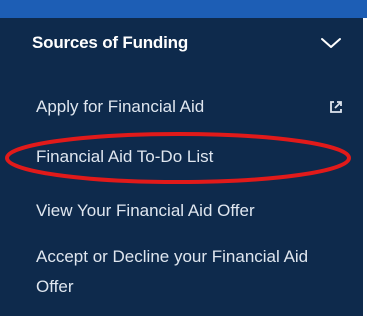 This screenshot has height=316, width=367. Describe the element at coordinates (110, 42) in the screenshot. I see `section-title: Sources of Funding` at that location.